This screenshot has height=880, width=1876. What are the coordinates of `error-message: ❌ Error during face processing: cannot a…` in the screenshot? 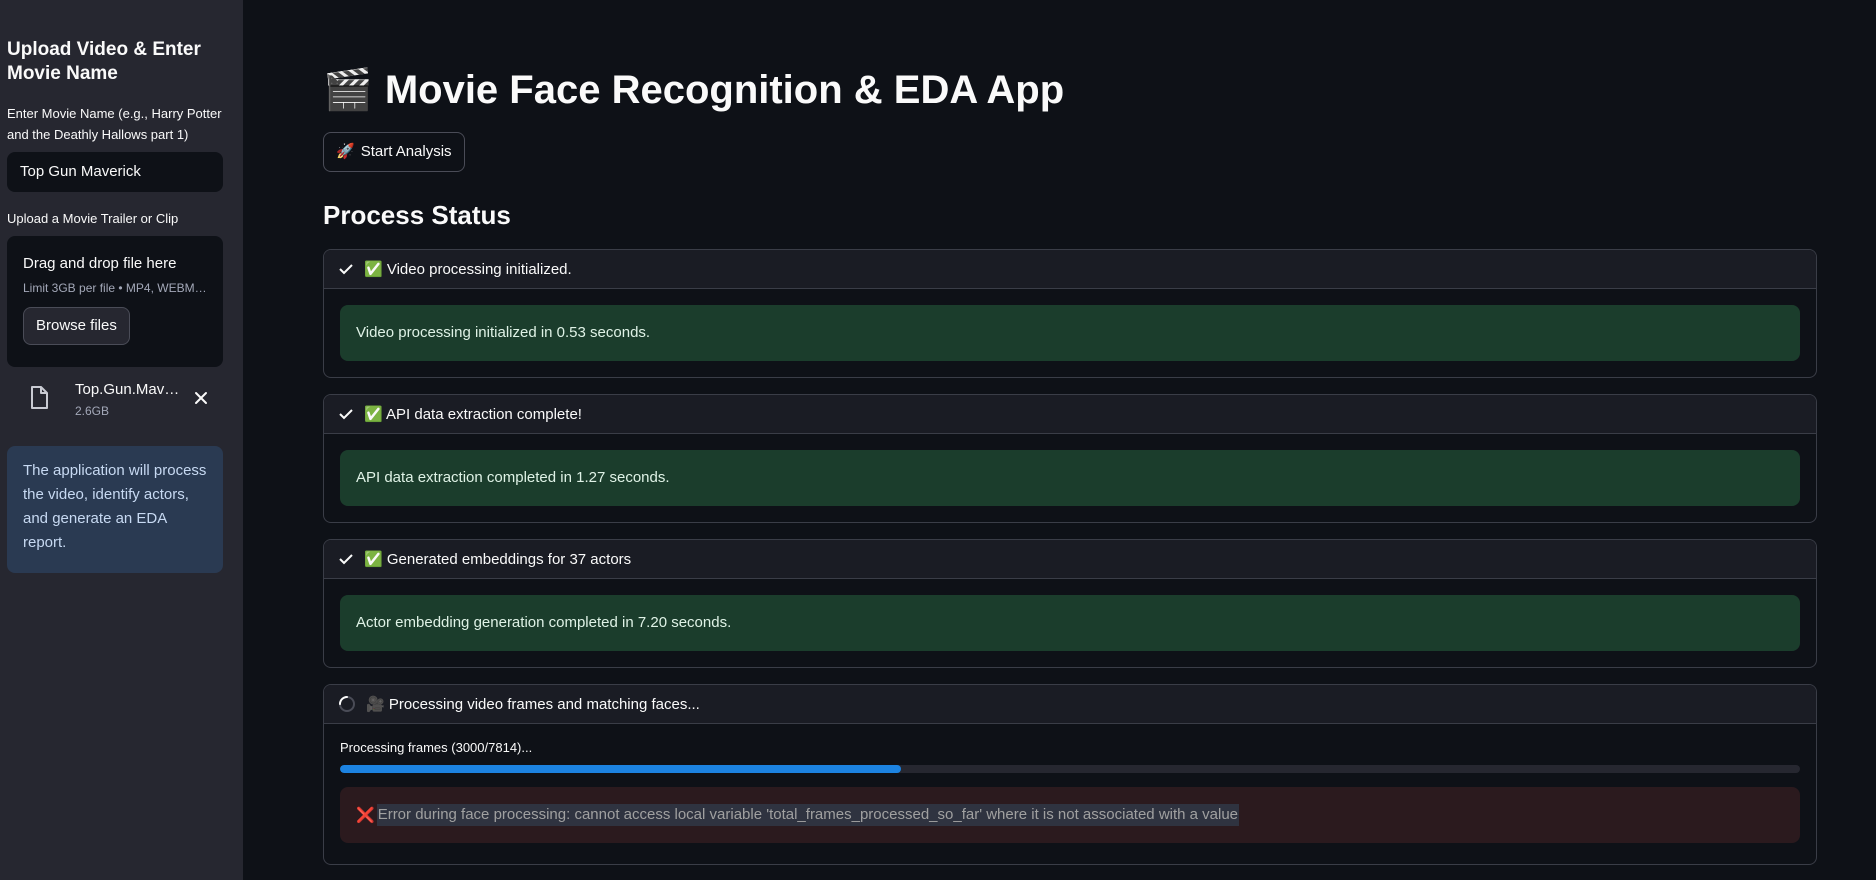 It's located at (1070, 815).